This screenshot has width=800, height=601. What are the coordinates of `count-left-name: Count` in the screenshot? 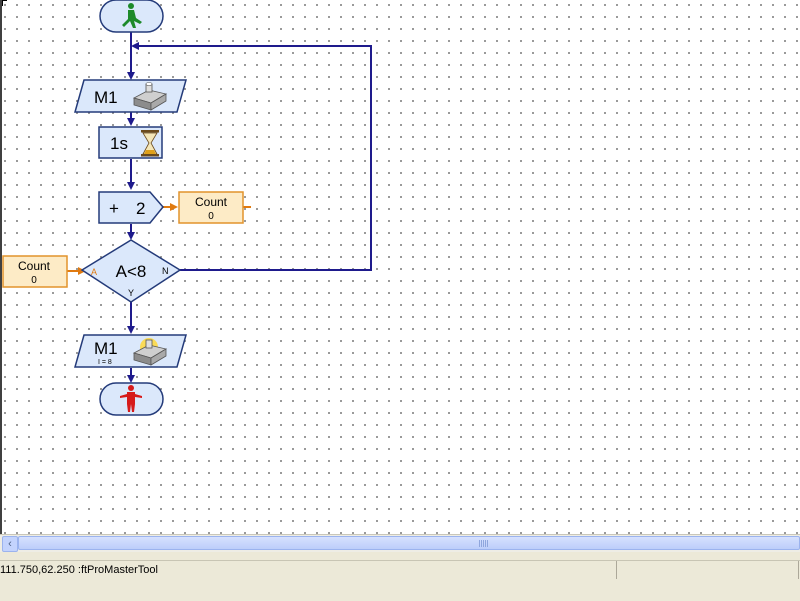 It's located at (34, 266).